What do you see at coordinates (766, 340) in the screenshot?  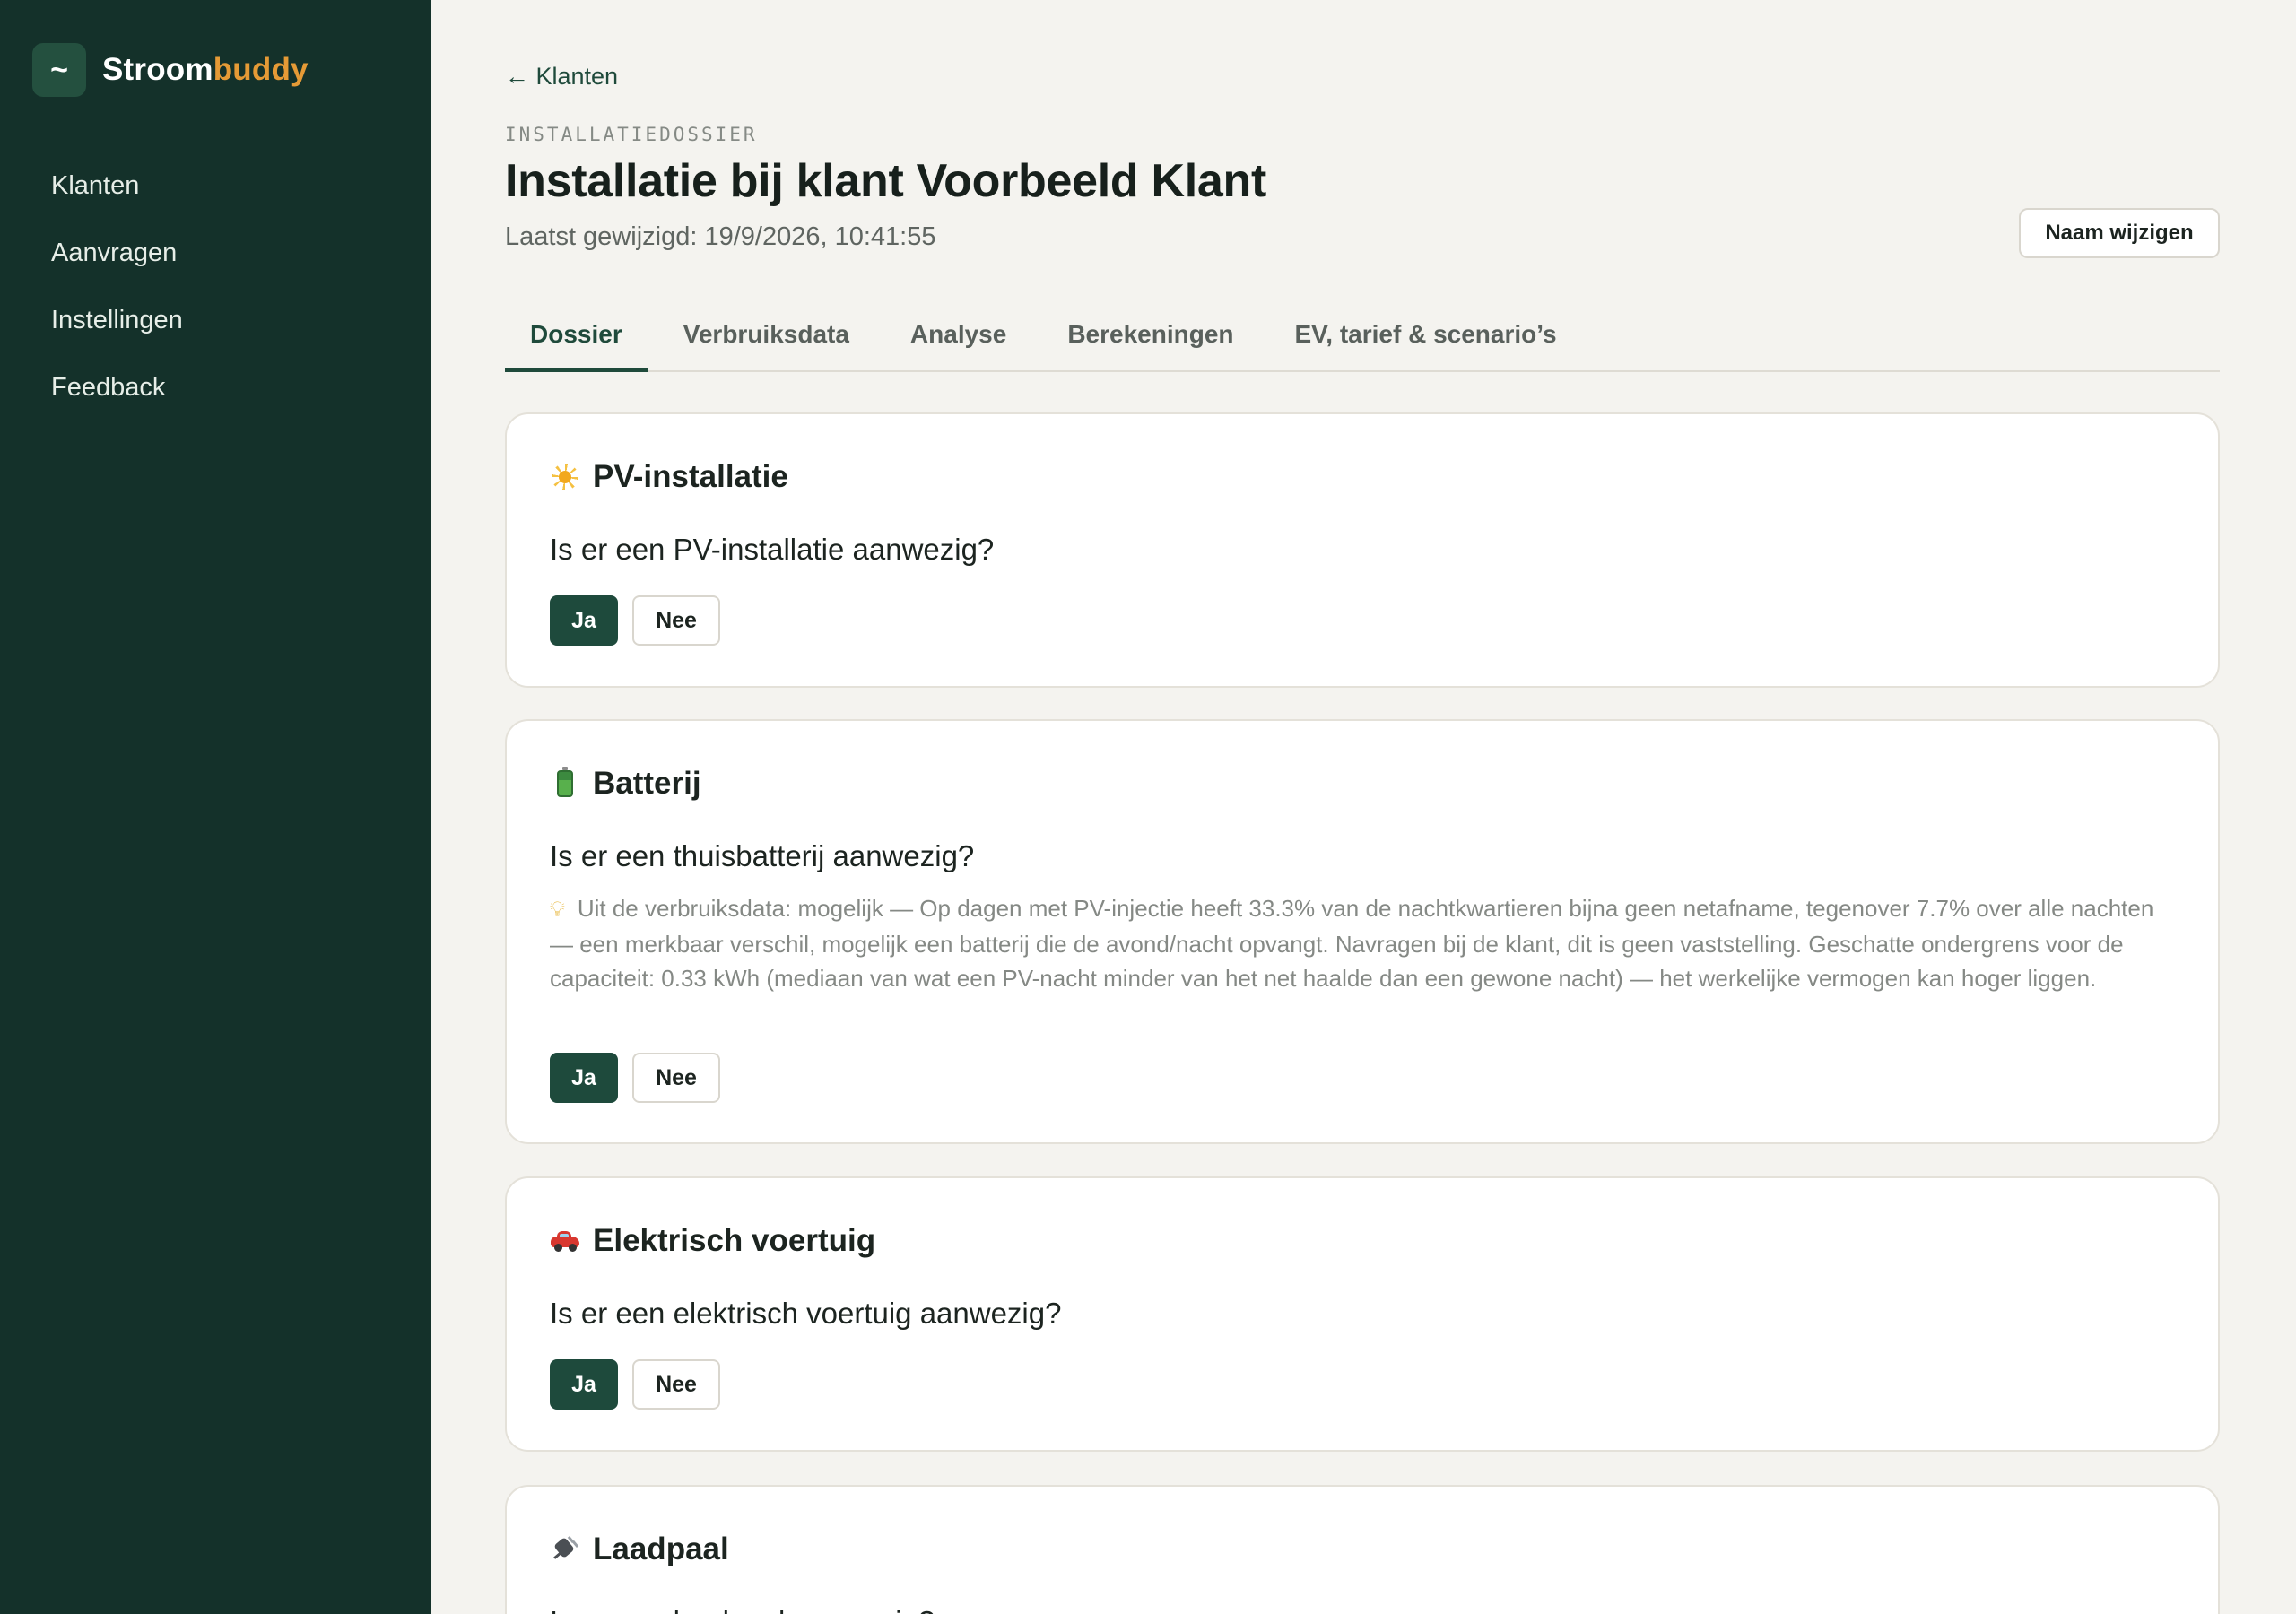 I see `tab-verbruiksdata: Verbruiksdata` at bounding box center [766, 340].